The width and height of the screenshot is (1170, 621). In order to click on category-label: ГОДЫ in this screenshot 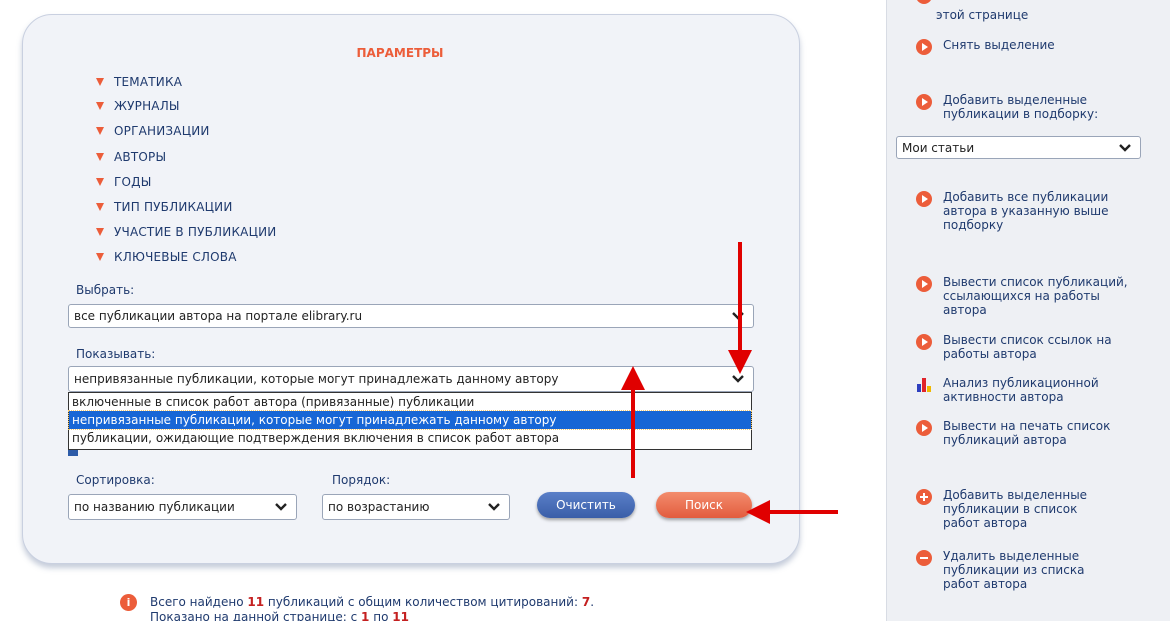, I will do `click(133, 182)`.